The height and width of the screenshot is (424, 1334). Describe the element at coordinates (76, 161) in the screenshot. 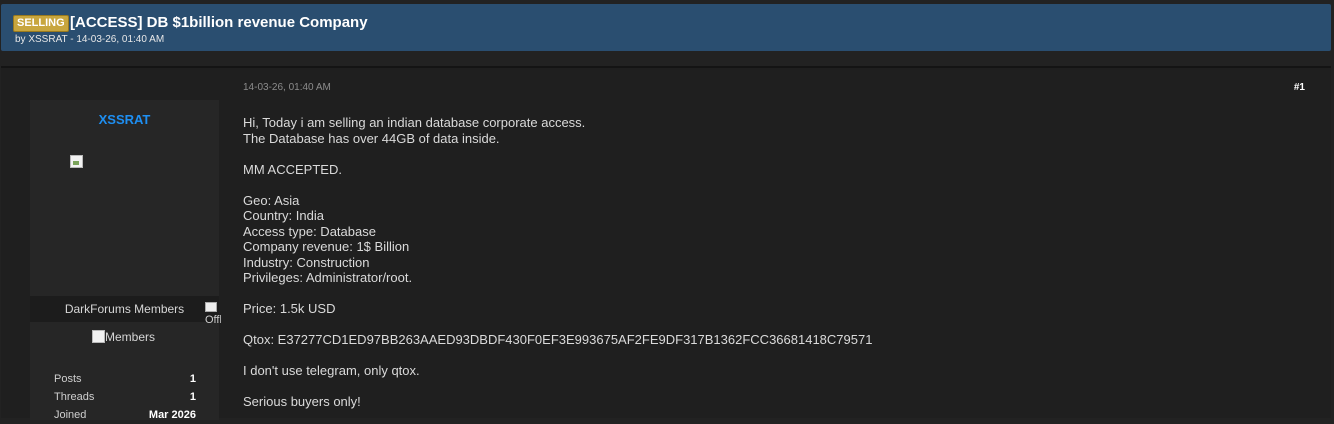

I see `avatar` at that location.